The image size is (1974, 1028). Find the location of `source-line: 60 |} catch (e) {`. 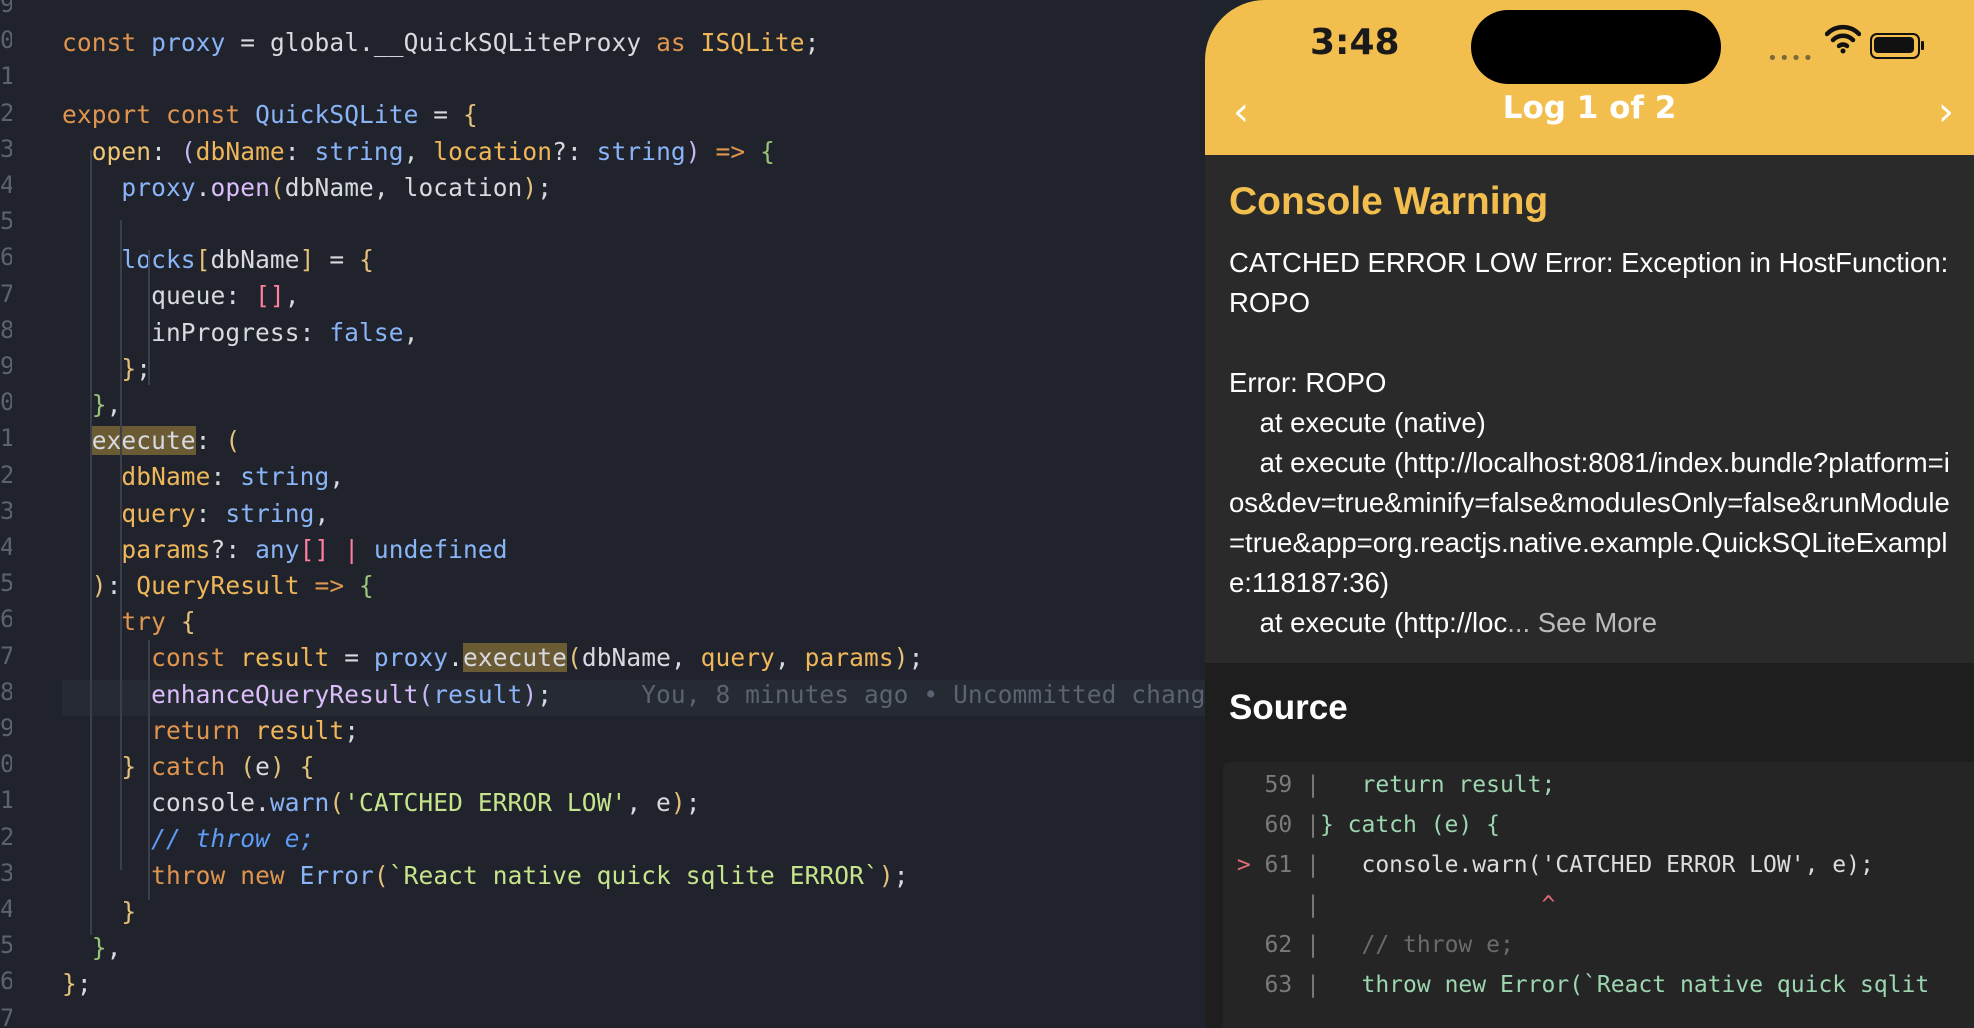

source-line: 60 |} catch (e) { is located at coordinates (1382, 825).